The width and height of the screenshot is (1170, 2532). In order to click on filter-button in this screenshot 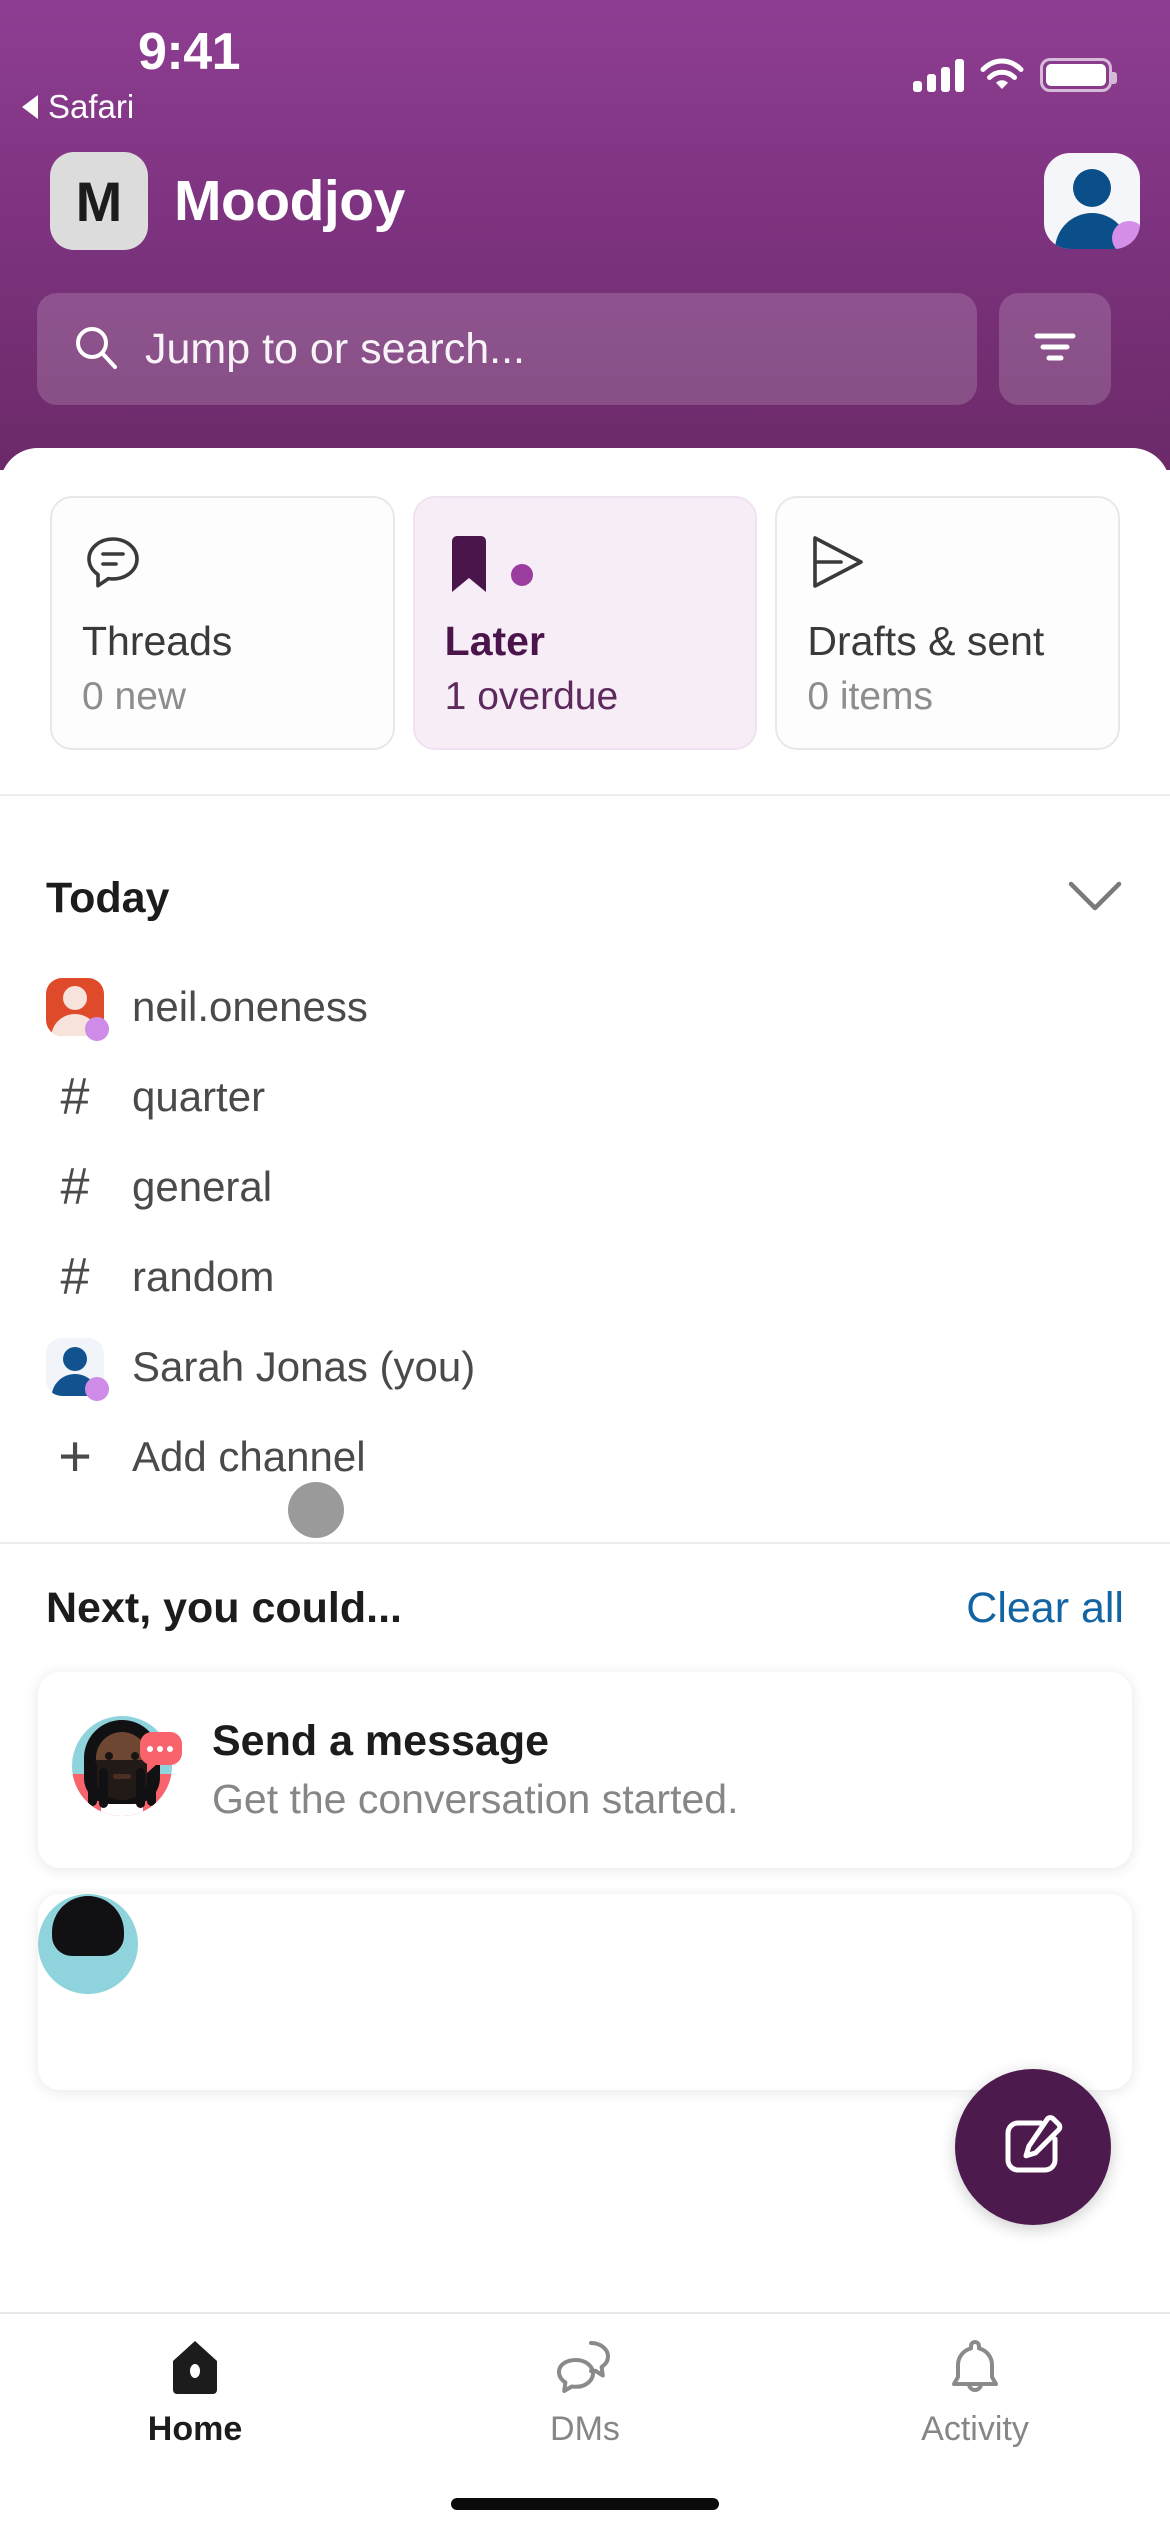, I will do `click(1055, 349)`.